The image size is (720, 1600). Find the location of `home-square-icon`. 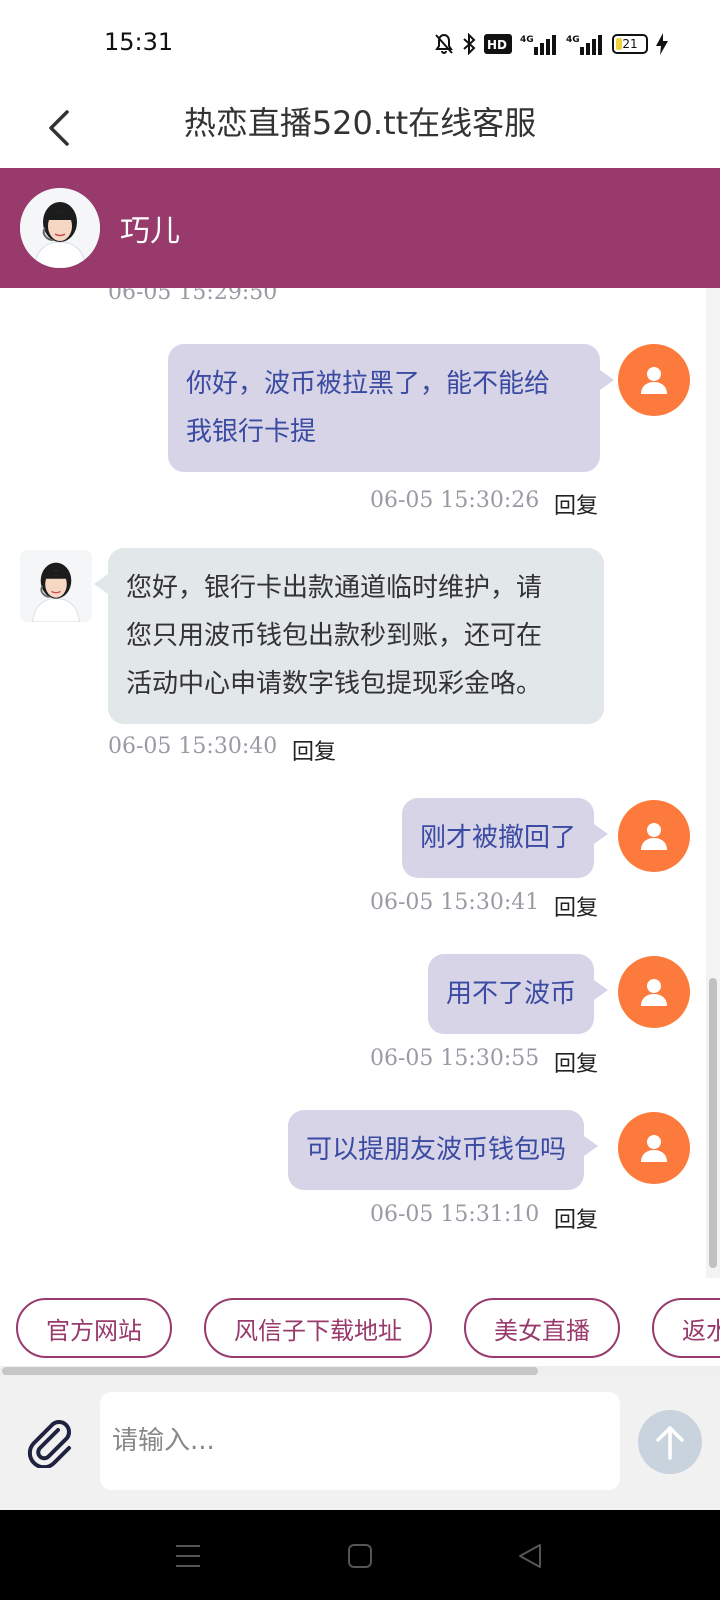

home-square-icon is located at coordinates (360, 1556).